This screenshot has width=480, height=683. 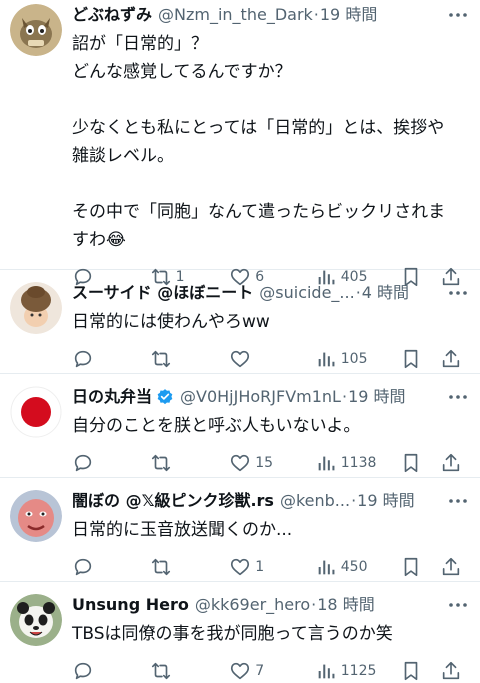 I want to click on views-button: 105, so click(x=358, y=359).